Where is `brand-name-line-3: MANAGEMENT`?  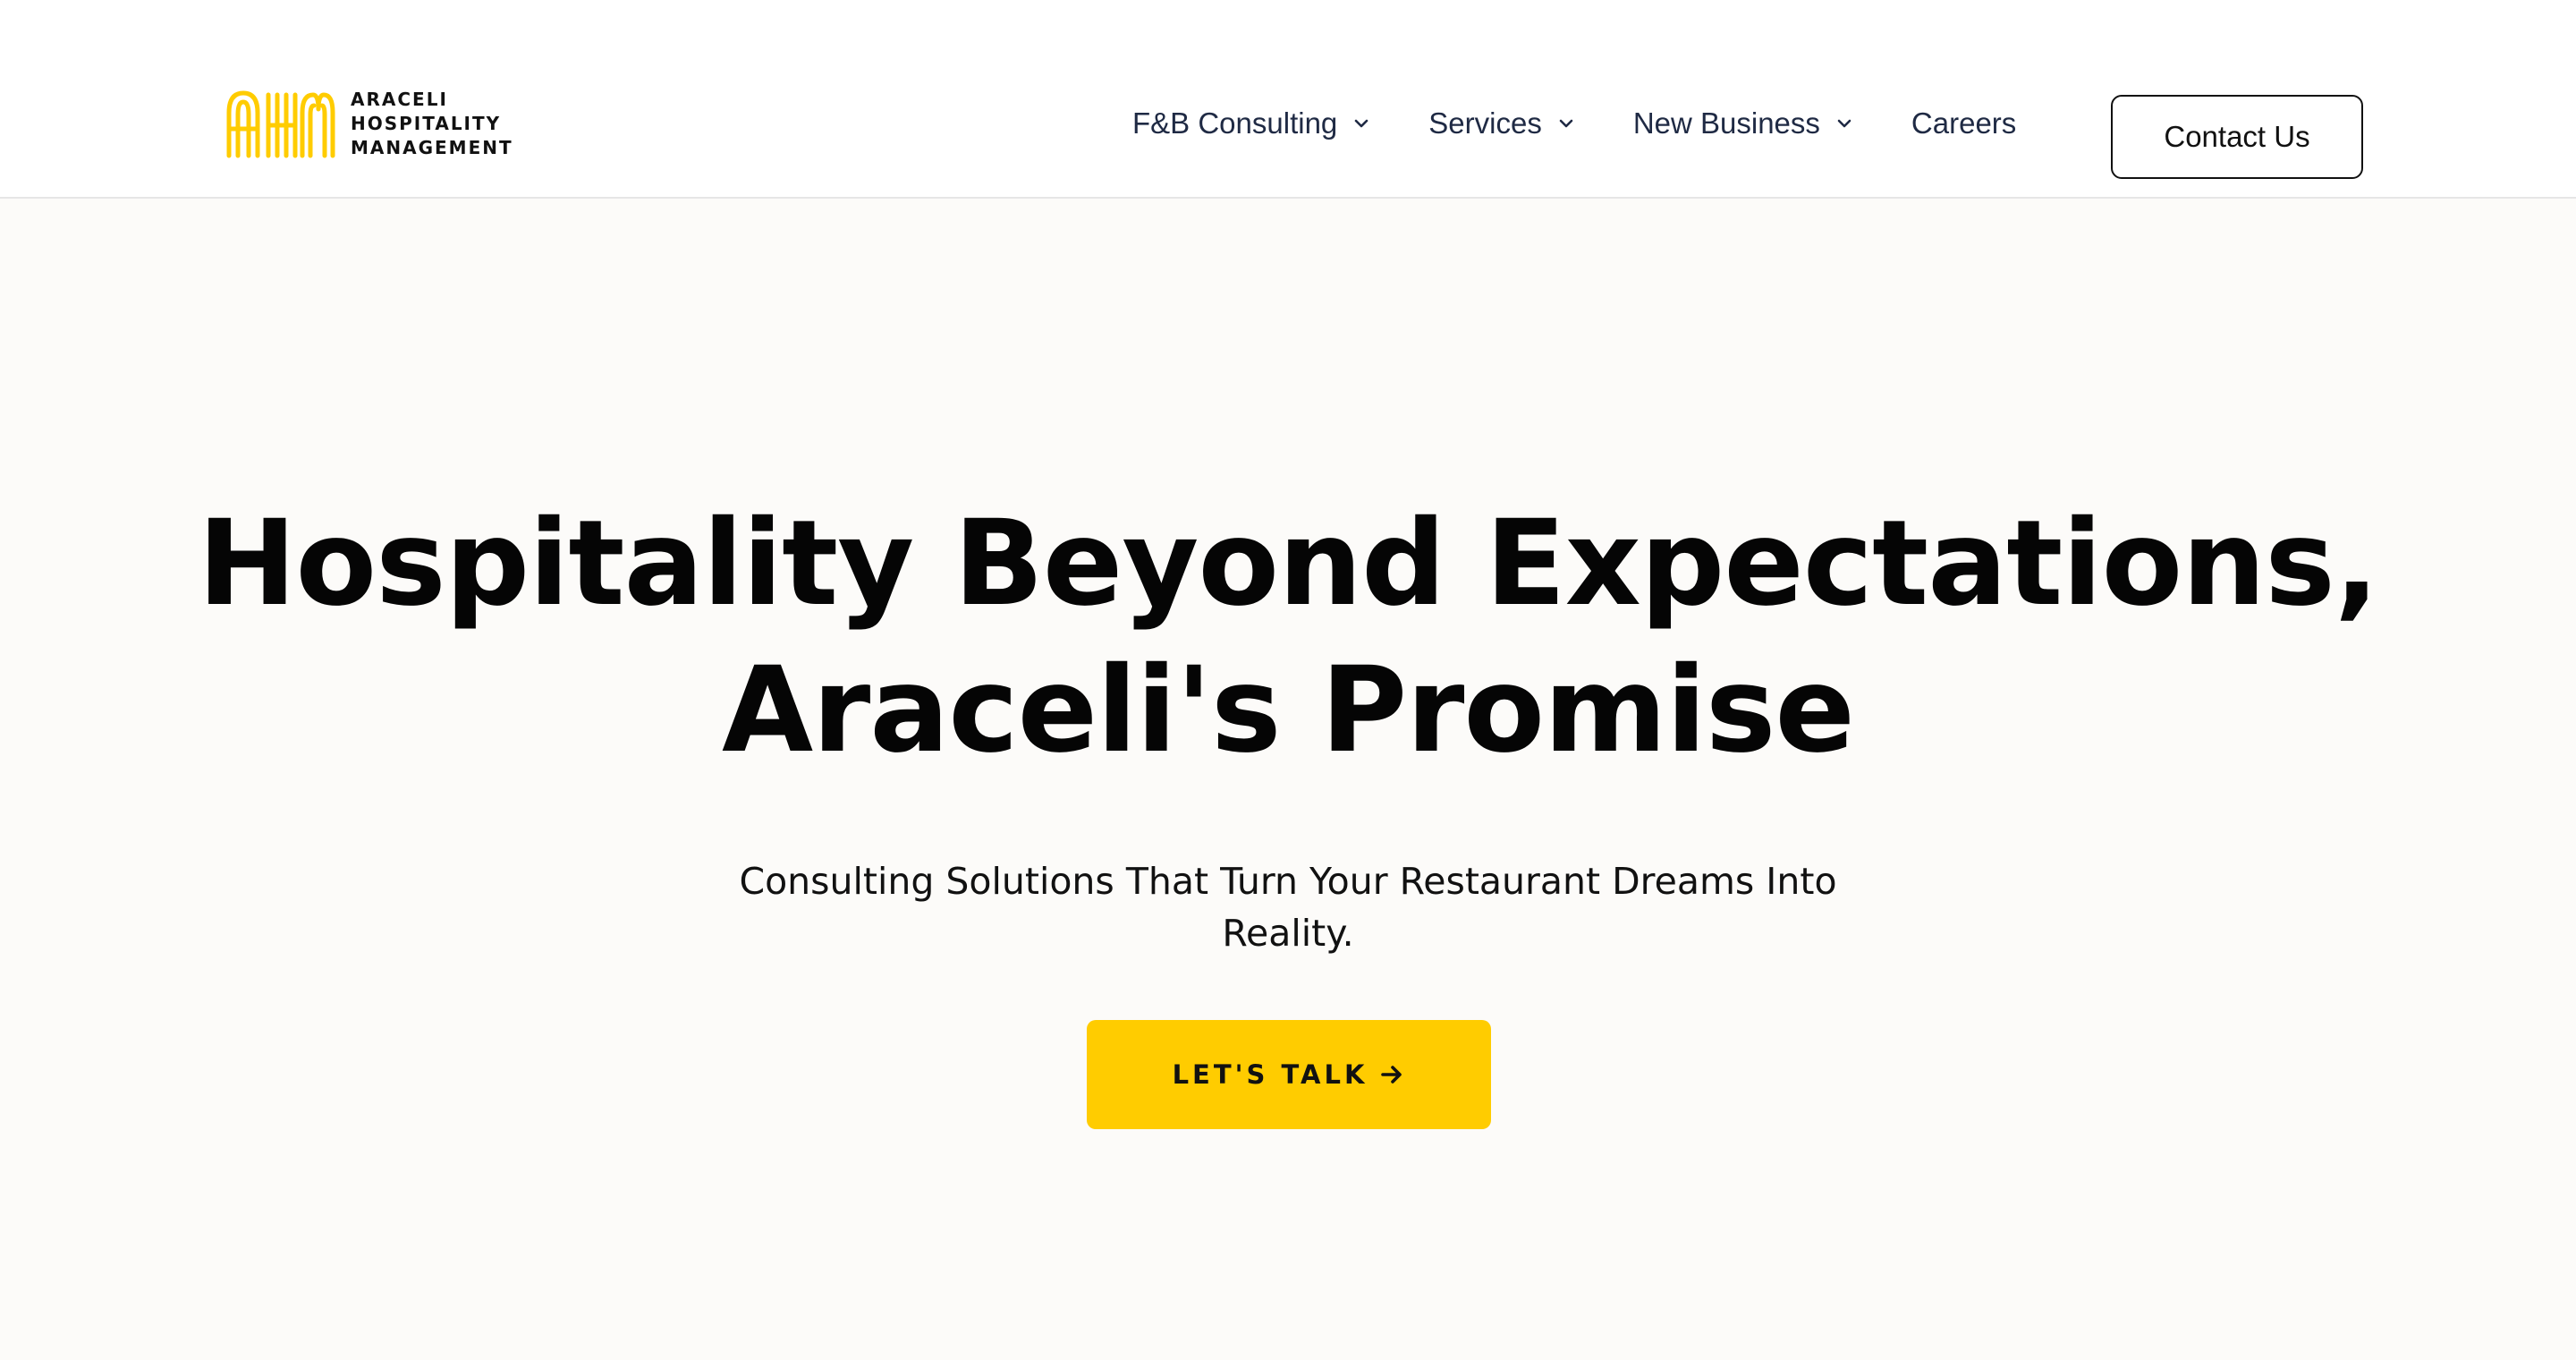 brand-name-line-3: MANAGEMENT is located at coordinates (432, 147).